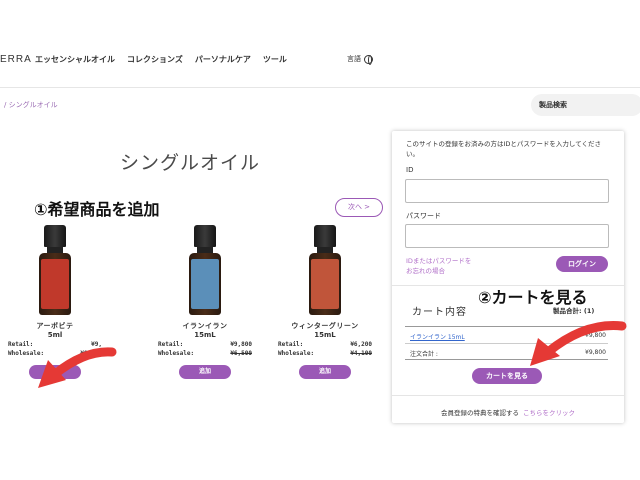  What do you see at coordinates (91, 353) in the screenshot?
I see `wholesale-price: ¥8,500` at bounding box center [91, 353].